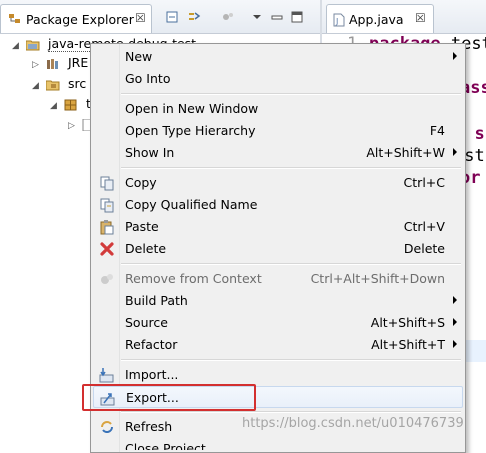 The image size is (486, 453). Describe the element at coordinates (52, 63) in the screenshot. I see `library-icon` at that location.